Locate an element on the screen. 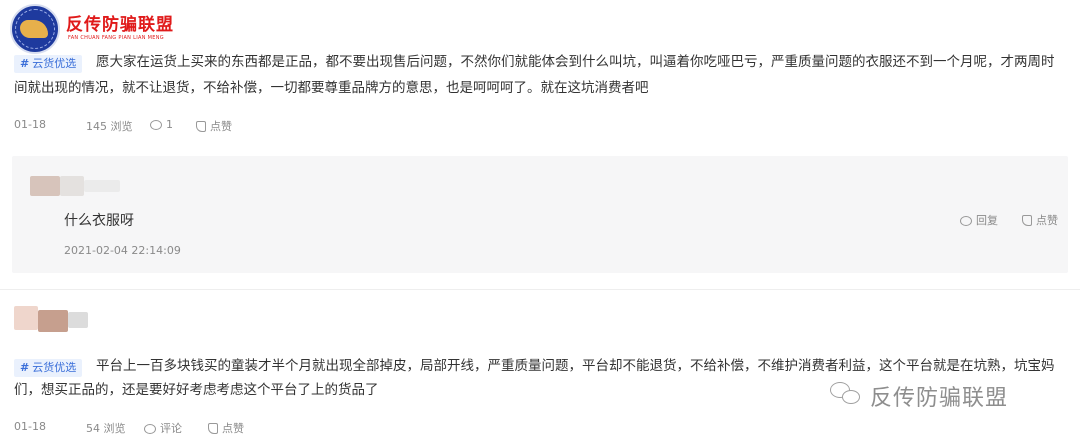 The image size is (1080, 441). comment-count: 1 is located at coordinates (169, 124).